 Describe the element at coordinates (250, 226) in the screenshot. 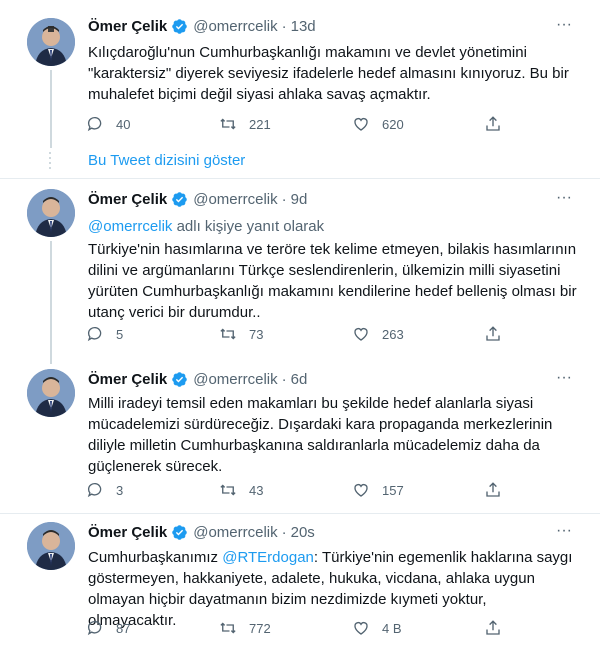

I see `replying-to-label: adlı kişiye yanıt olarak` at that location.